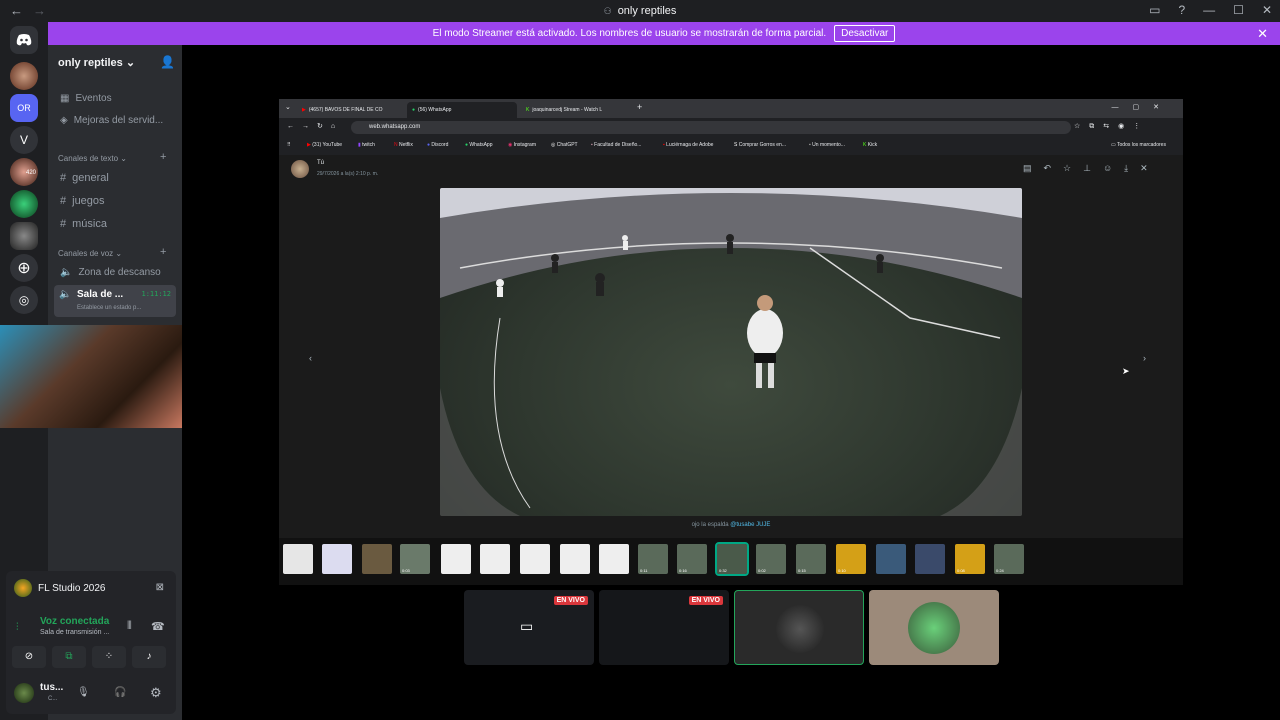 The image size is (1280, 720). Describe the element at coordinates (865, 33) in the screenshot. I see `deactivate-button: Desactivar` at that location.